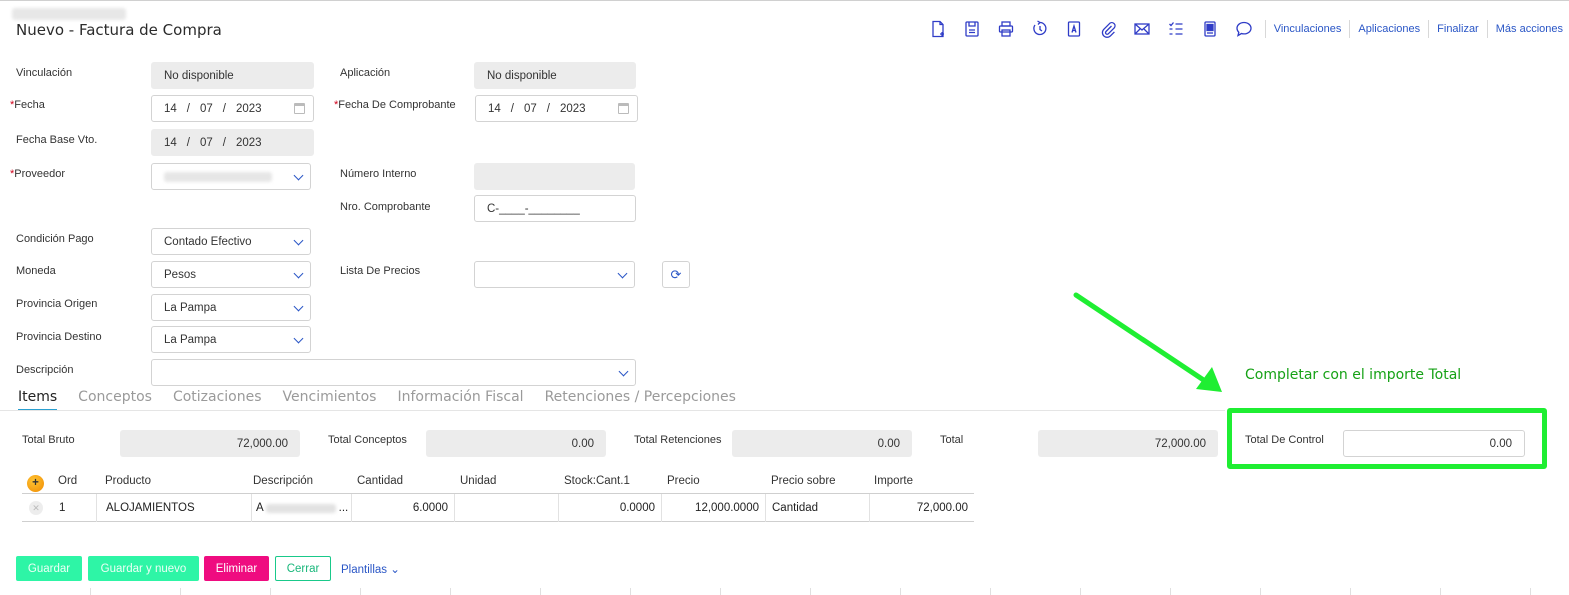 The width and height of the screenshot is (1569, 595). I want to click on cell-producto: ALOJAMIENTOS, so click(174, 508).